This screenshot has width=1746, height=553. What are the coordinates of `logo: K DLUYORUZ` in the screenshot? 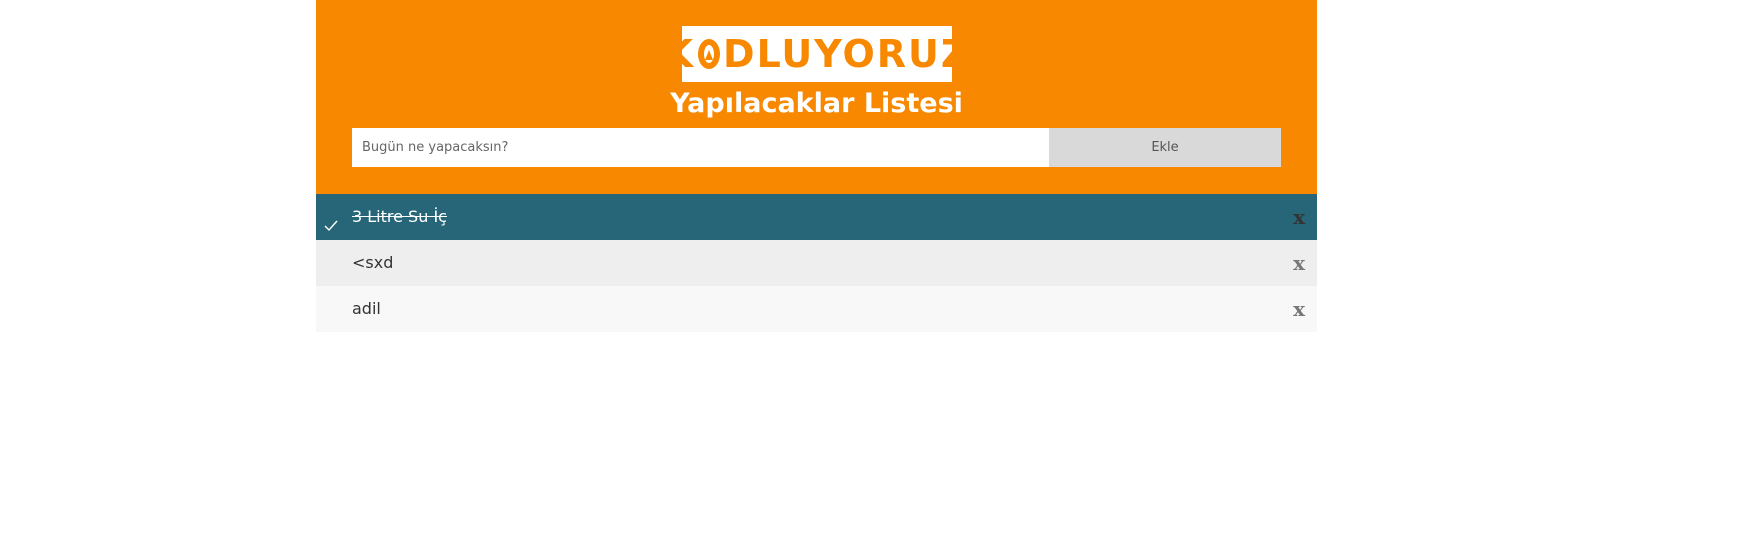 It's located at (816, 54).